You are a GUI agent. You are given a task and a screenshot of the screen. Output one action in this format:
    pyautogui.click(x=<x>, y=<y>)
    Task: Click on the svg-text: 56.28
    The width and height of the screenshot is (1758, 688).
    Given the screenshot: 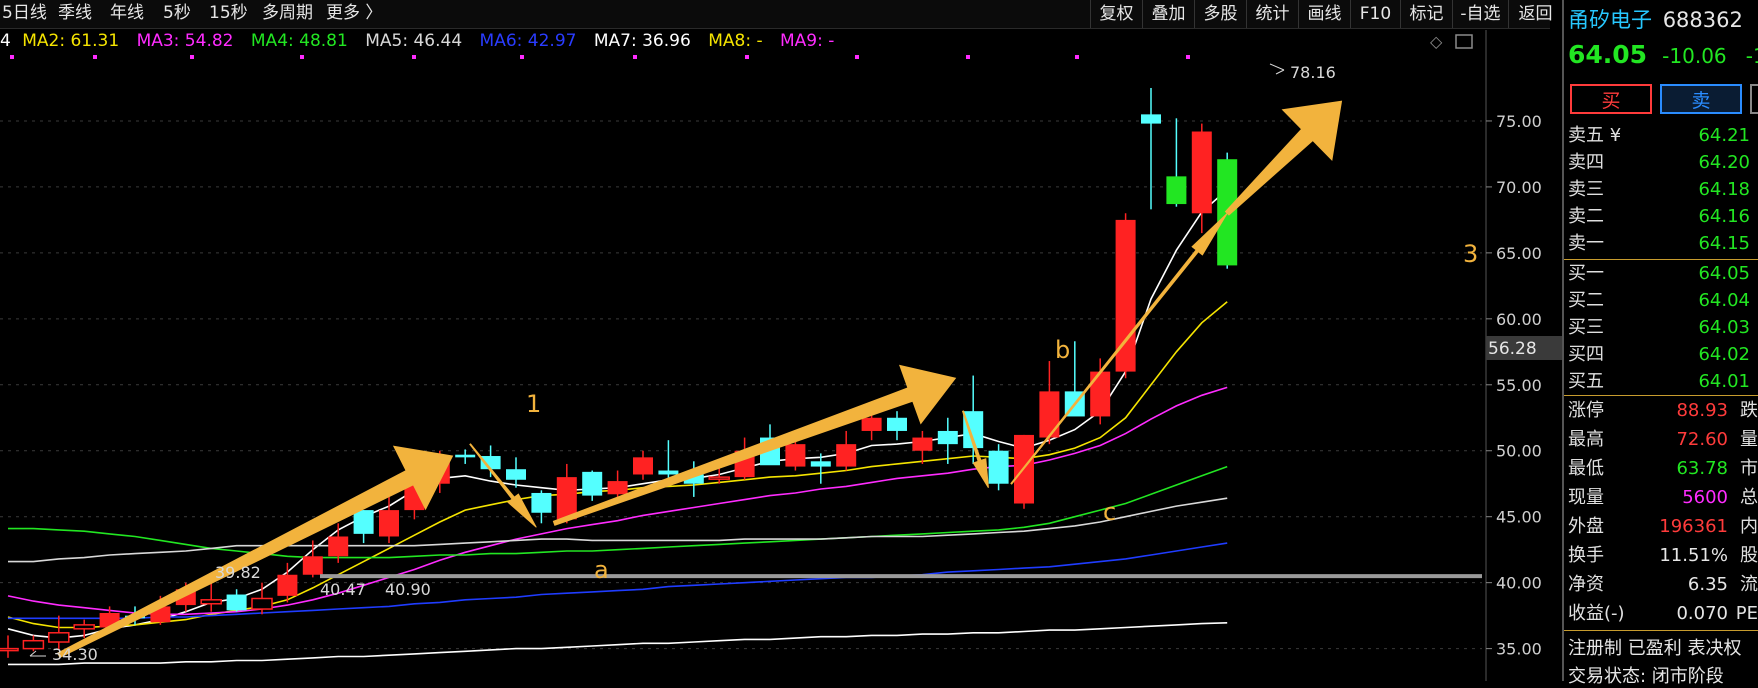 What is the action you would take?
    pyautogui.click(x=1512, y=349)
    